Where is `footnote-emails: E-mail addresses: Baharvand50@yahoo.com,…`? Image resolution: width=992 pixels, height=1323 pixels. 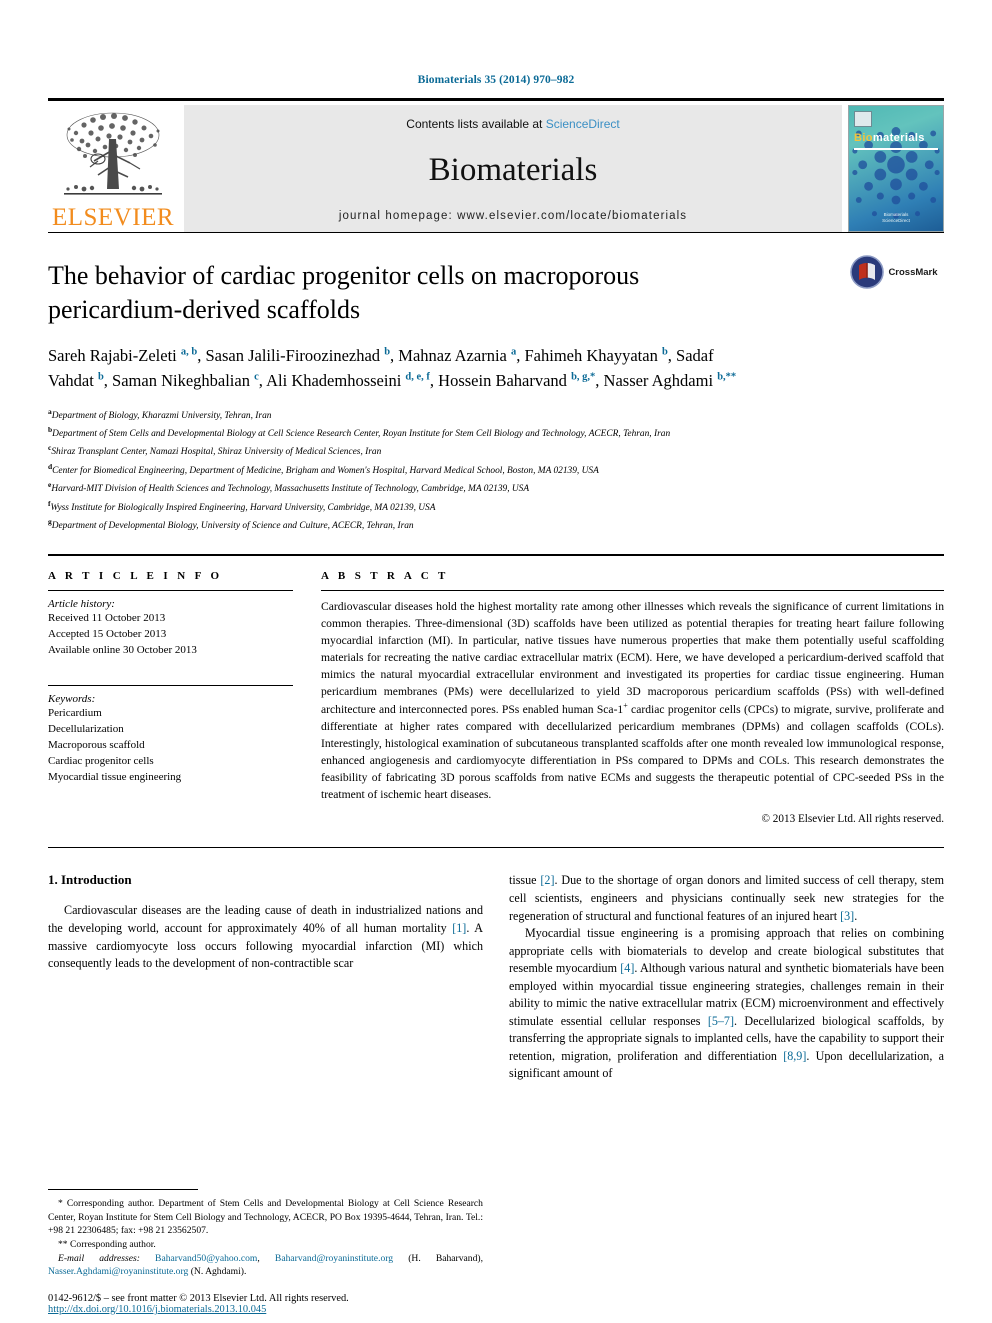
footnote-emails: E-mail addresses: Baharvand50@yahoo.com,… is located at coordinates (265, 1265).